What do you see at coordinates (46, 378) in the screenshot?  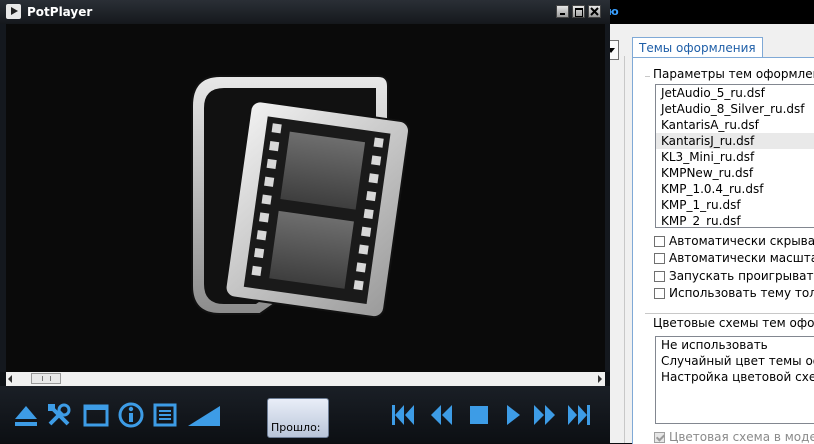 I see `scroll-thumb` at bounding box center [46, 378].